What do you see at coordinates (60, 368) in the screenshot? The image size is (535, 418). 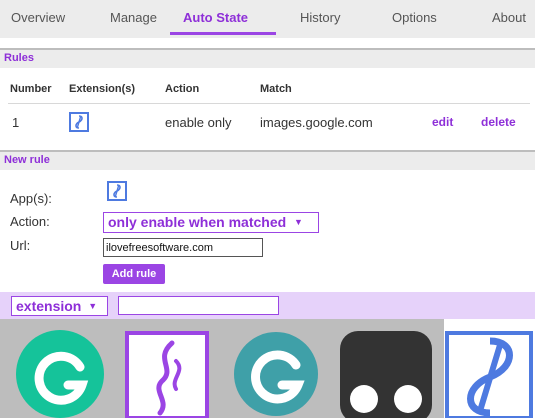 I see `grammarly-green-icon` at bounding box center [60, 368].